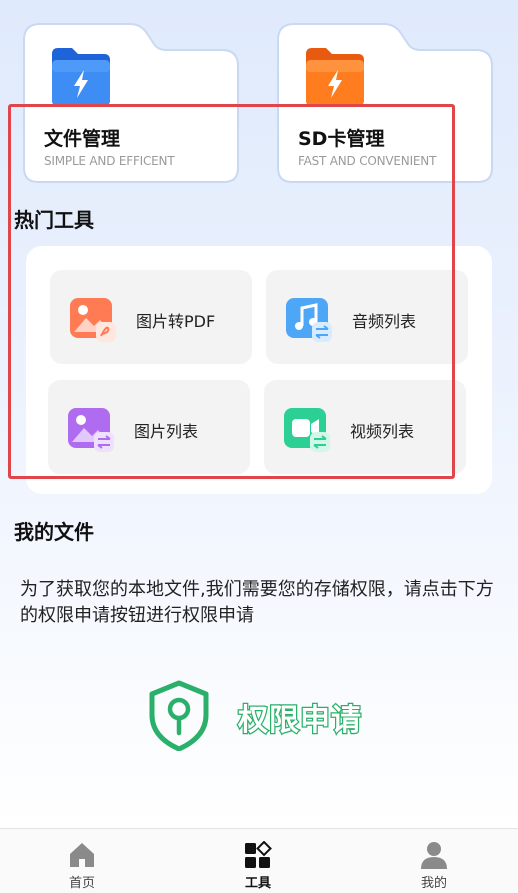  Describe the element at coordinates (434, 855) in the screenshot. I see `user-icon` at that location.